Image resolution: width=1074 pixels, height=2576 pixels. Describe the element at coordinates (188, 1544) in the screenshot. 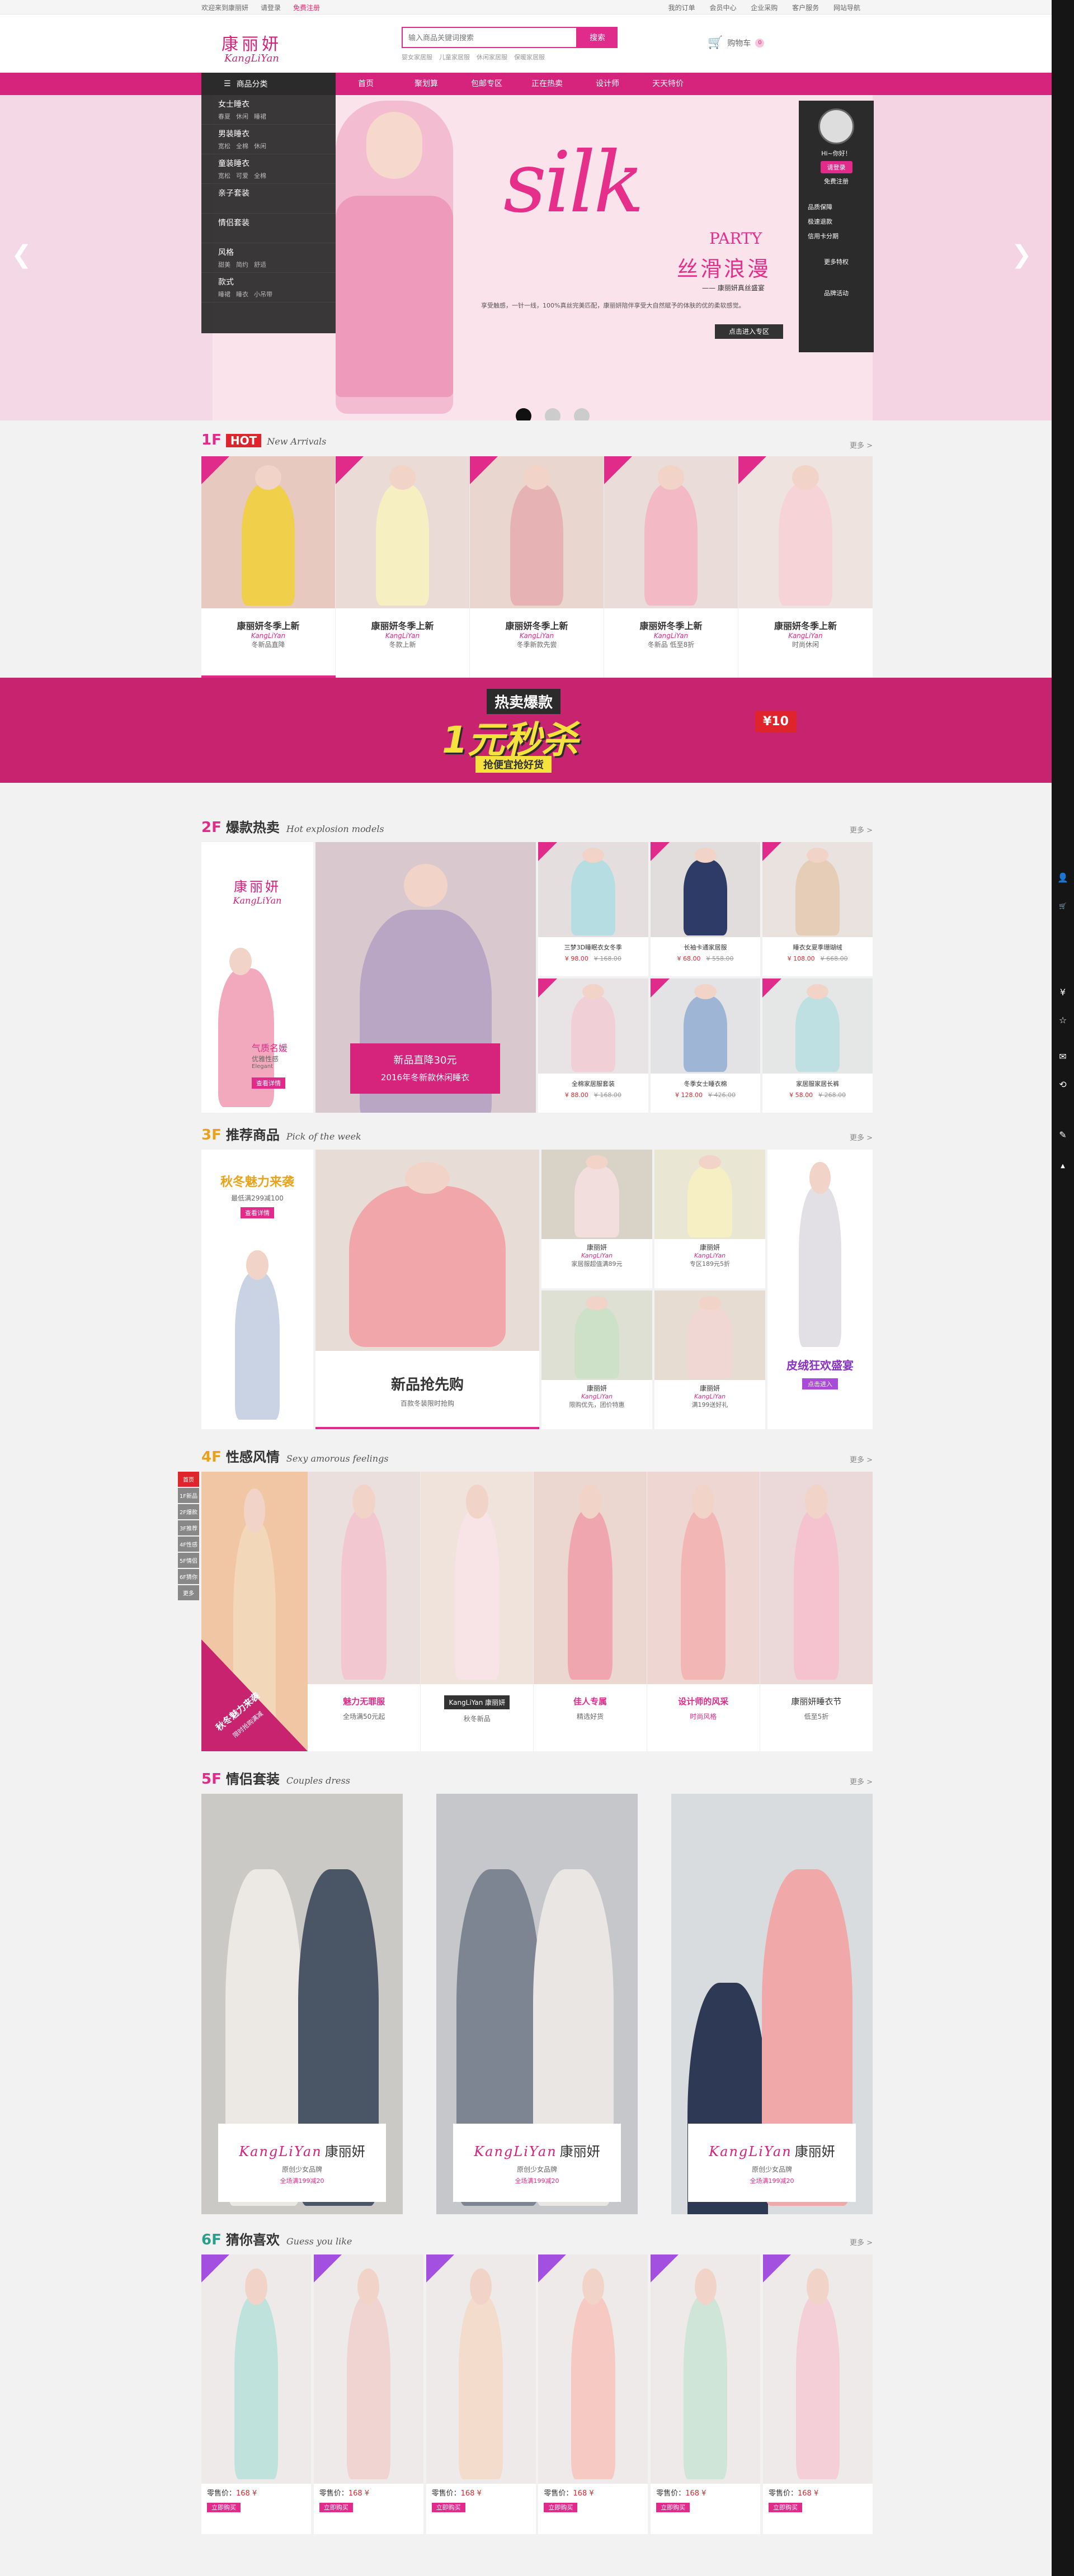

I see `side-nav-item: 4F性感` at that location.